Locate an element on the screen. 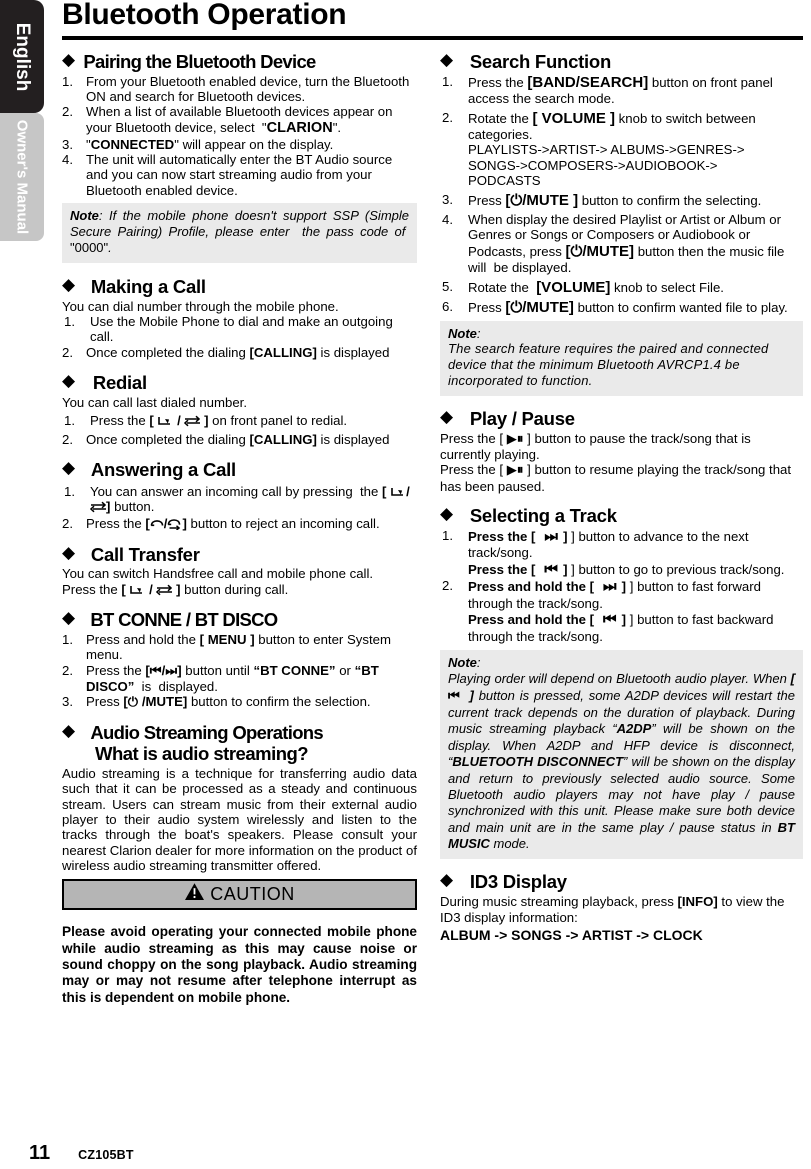  warning-triangle-icon is located at coordinates (194, 894).